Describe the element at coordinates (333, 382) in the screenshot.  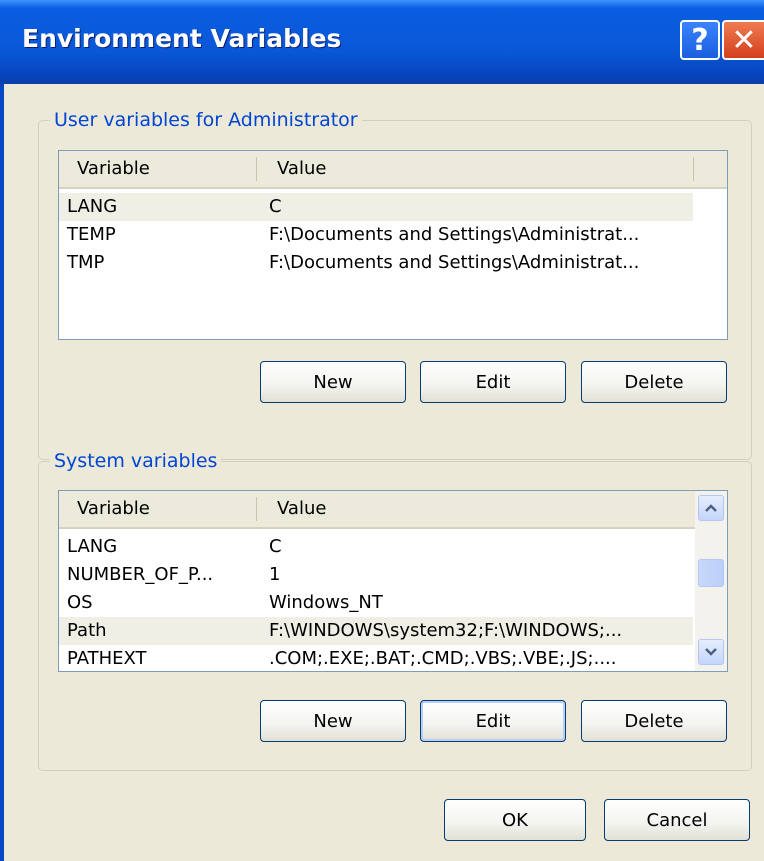
I see `user-new-button: New` at that location.